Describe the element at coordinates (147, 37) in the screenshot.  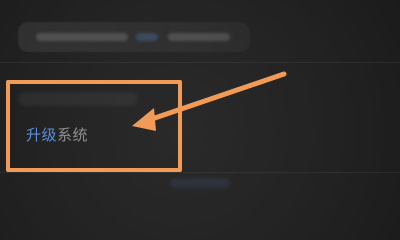
I see `blurred-link` at that location.